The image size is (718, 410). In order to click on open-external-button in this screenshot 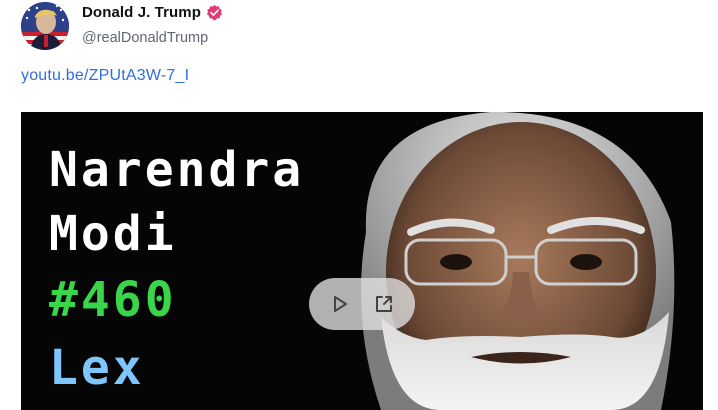, I will do `click(384, 304)`.